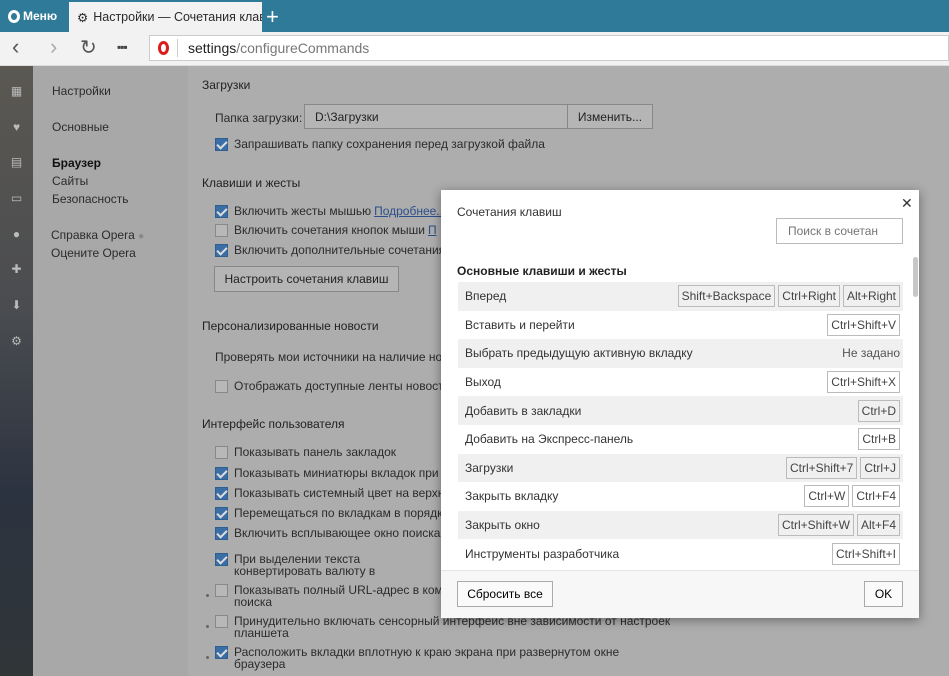 The image size is (949, 676). Describe the element at coordinates (883, 594) in the screenshot. I see `ok-button: OK` at that location.